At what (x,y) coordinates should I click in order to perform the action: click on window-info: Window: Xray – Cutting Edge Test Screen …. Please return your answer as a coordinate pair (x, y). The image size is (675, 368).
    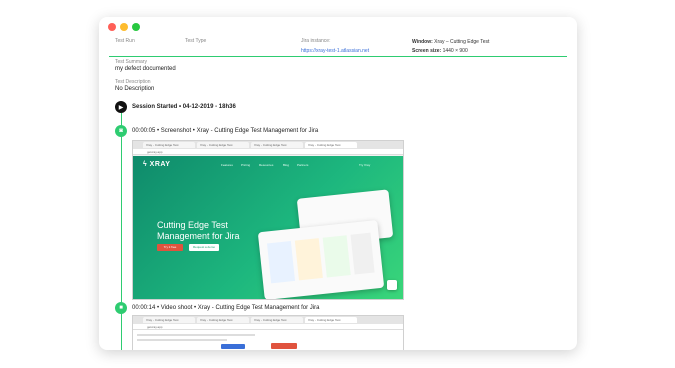
    Looking at the image, I should click on (450, 47).